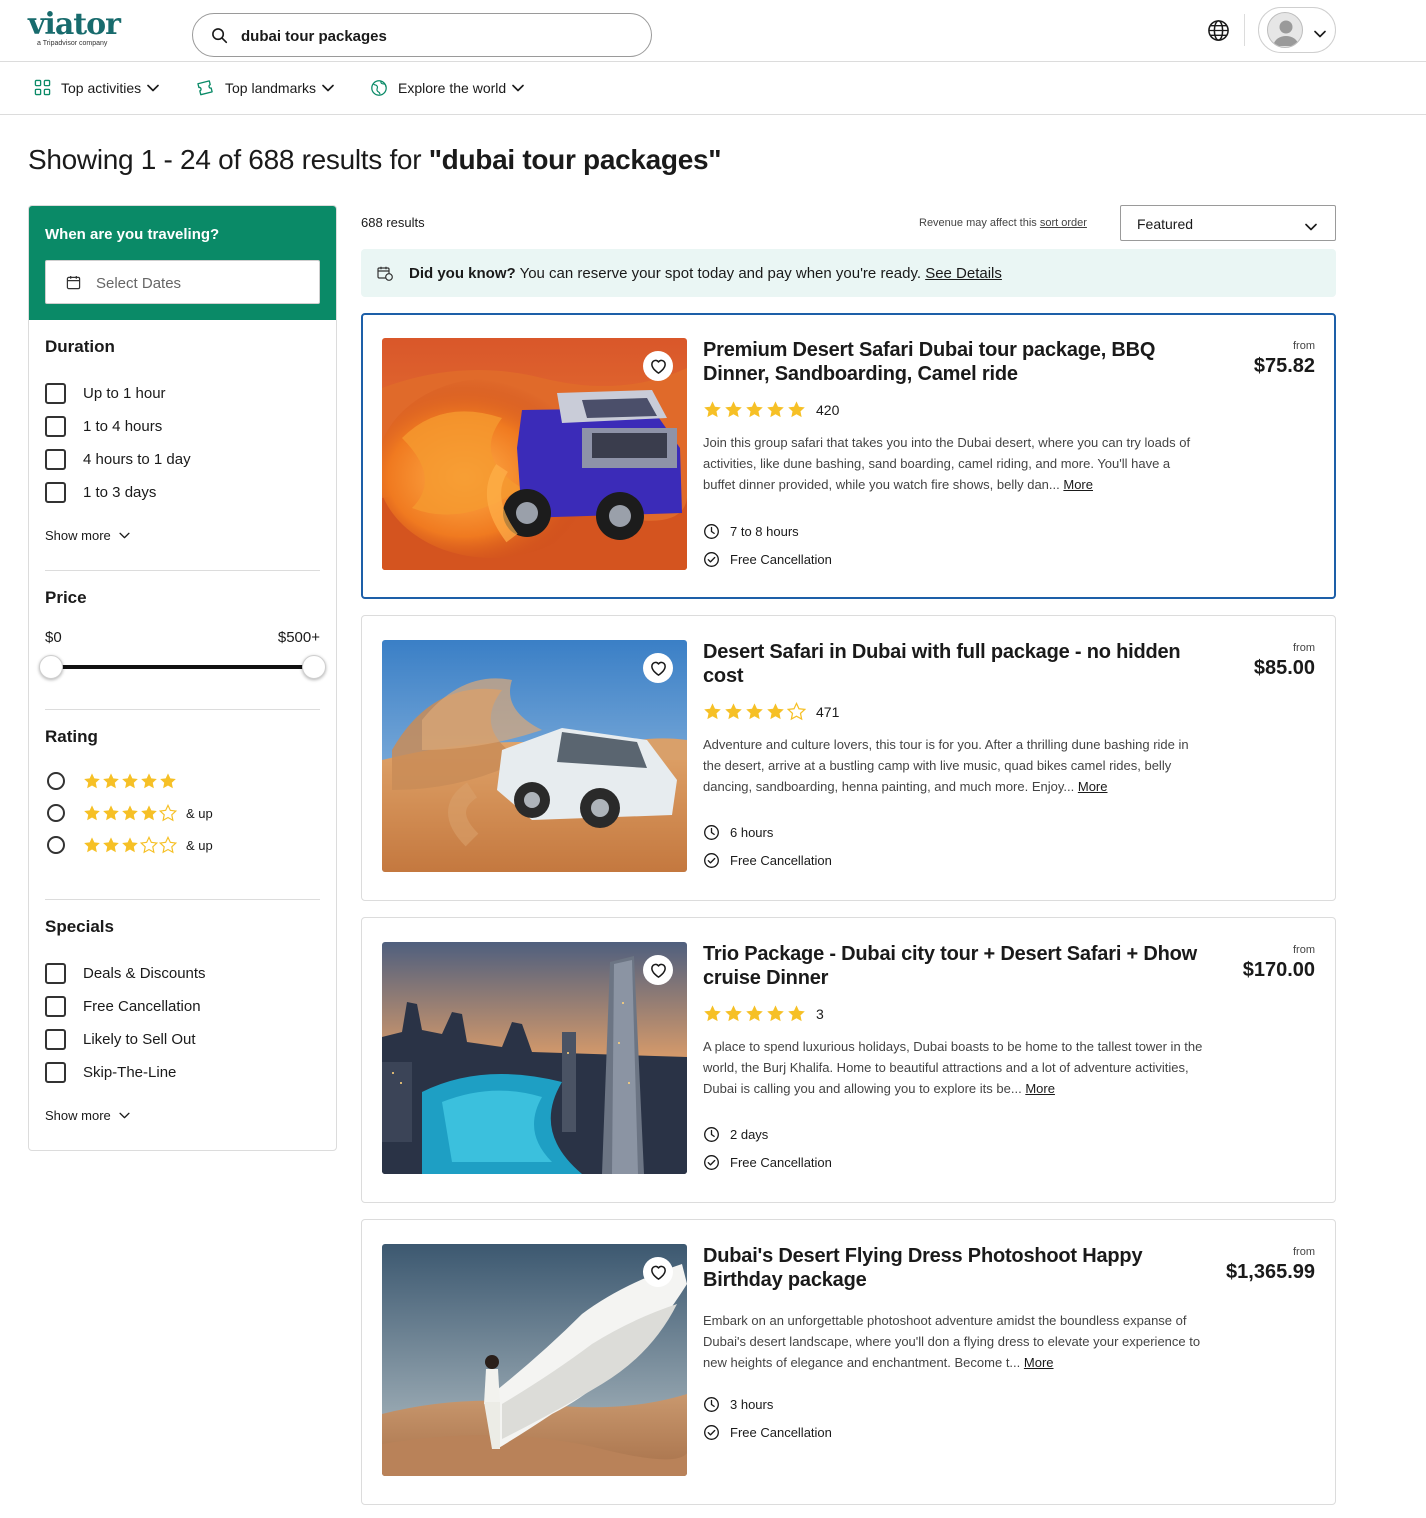  Describe the element at coordinates (1278, 970) in the screenshot. I see `product-price: $170.00` at that location.